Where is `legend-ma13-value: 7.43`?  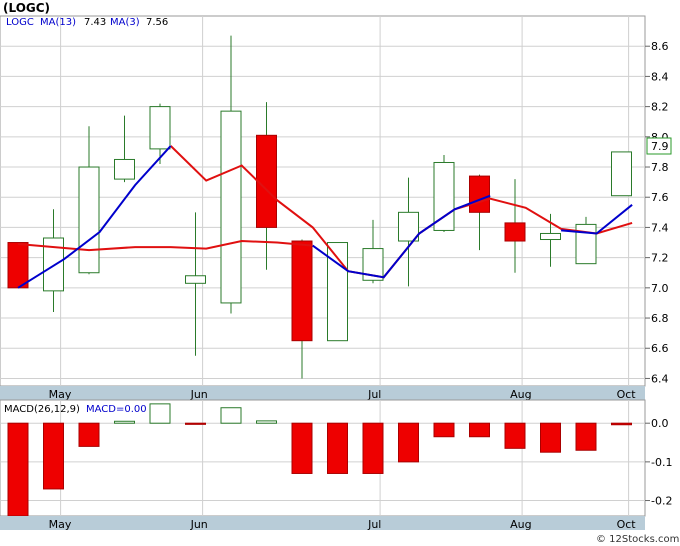 legend-ma13-value: 7.43 is located at coordinates (95, 22).